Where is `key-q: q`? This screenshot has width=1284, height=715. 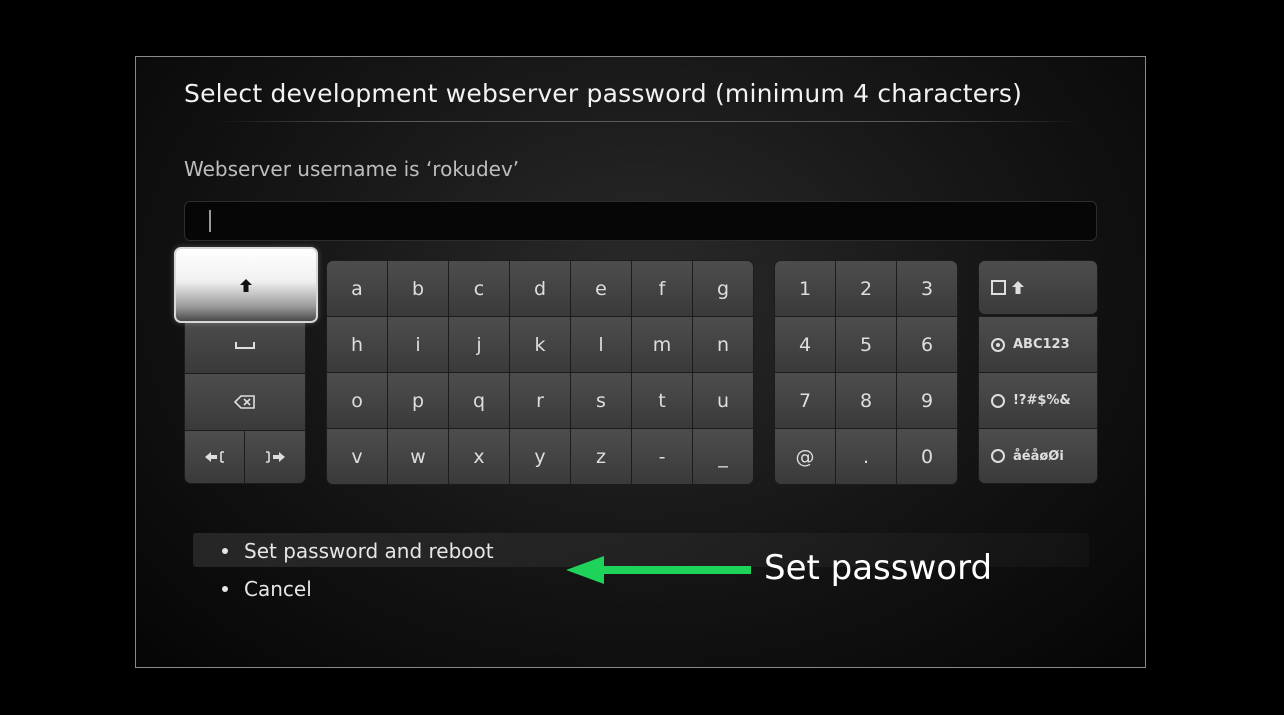 key-q: q is located at coordinates (479, 400).